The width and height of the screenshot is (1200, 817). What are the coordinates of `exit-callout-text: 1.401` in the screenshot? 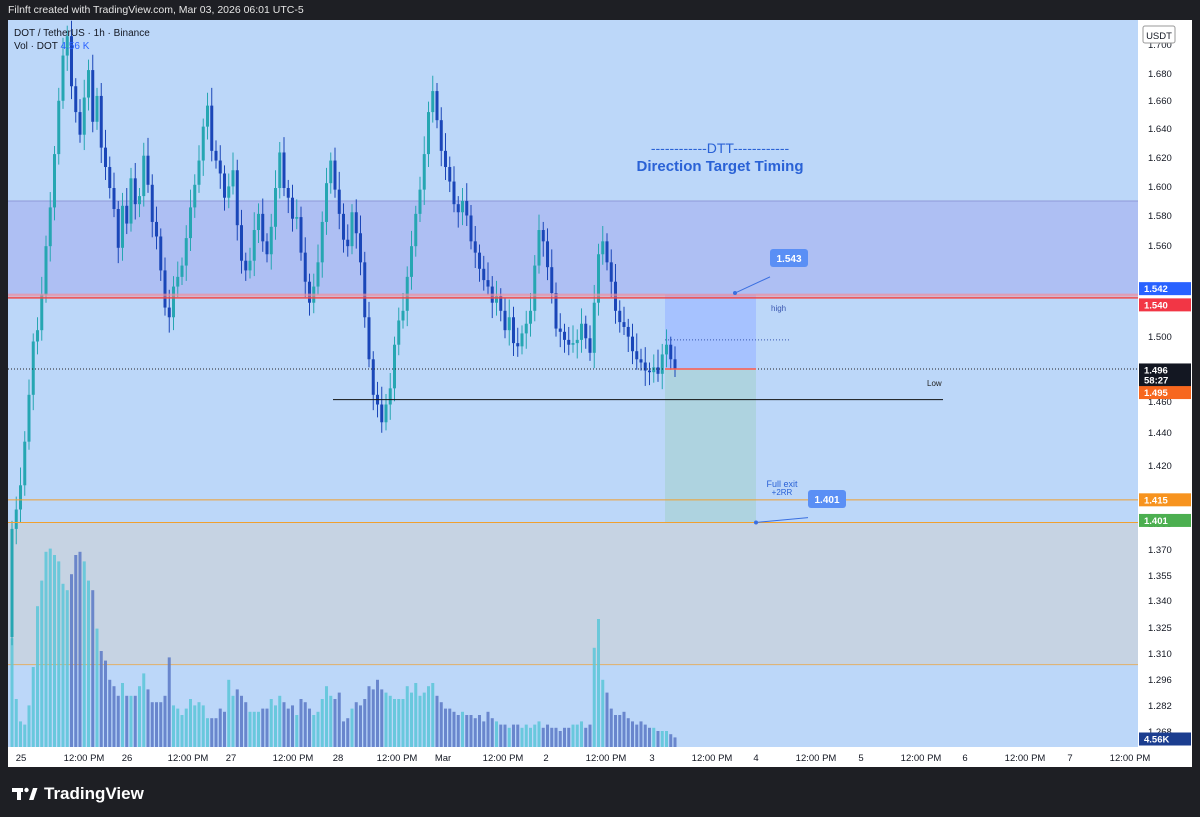 It's located at (826, 500).